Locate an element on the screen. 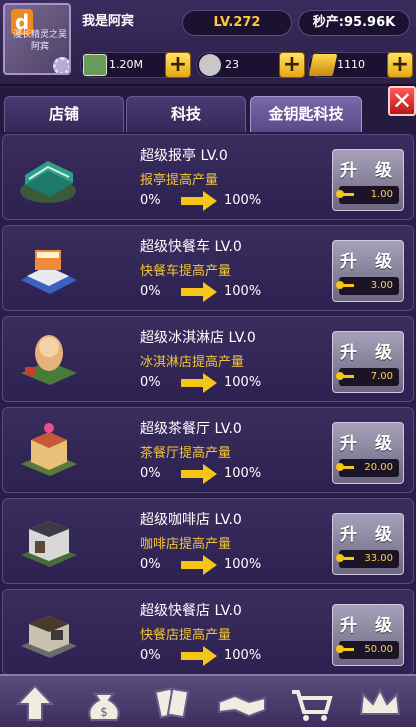  food-truck-icon is located at coordinates (49, 272).